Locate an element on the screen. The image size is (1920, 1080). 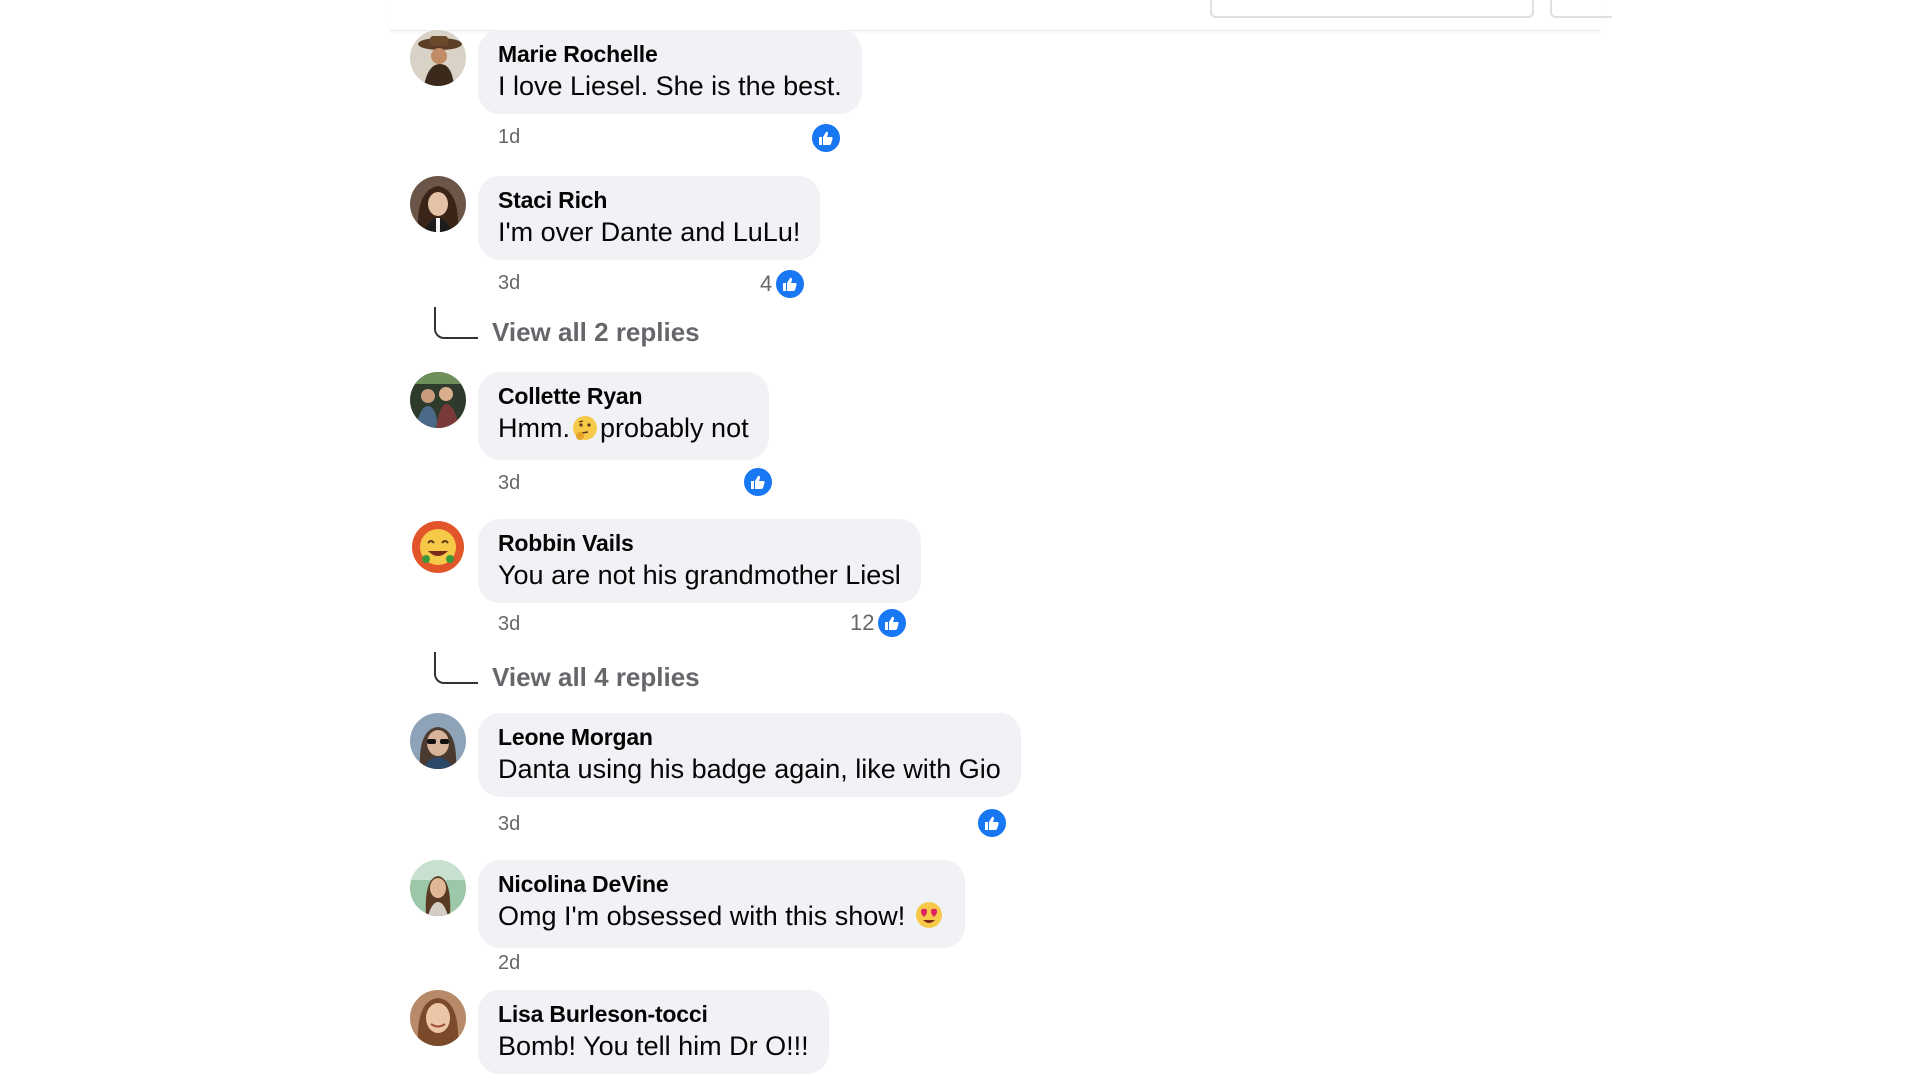
comment-text: I'm over Dante and LuLu! is located at coordinates (649, 232).